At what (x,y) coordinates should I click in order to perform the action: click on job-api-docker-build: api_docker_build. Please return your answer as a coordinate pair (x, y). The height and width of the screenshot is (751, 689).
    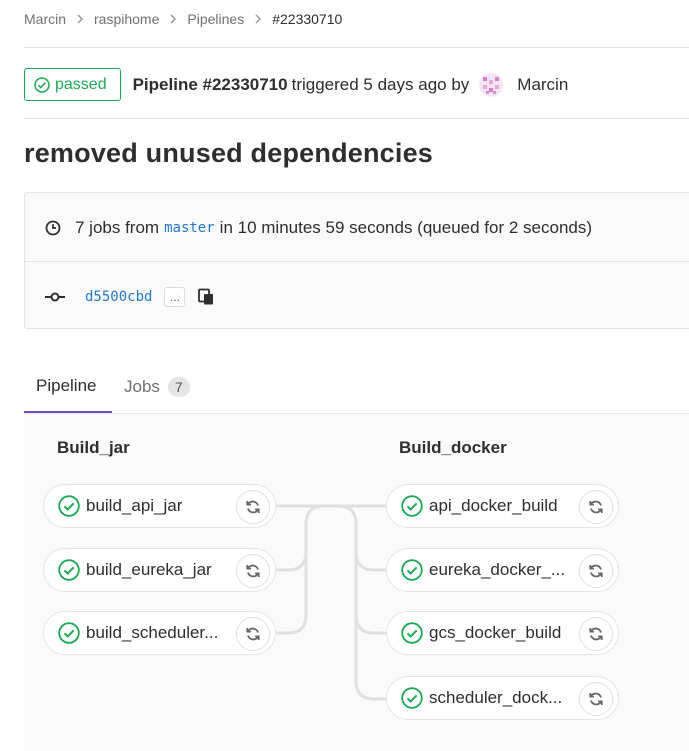
    Looking at the image, I should click on (502, 506).